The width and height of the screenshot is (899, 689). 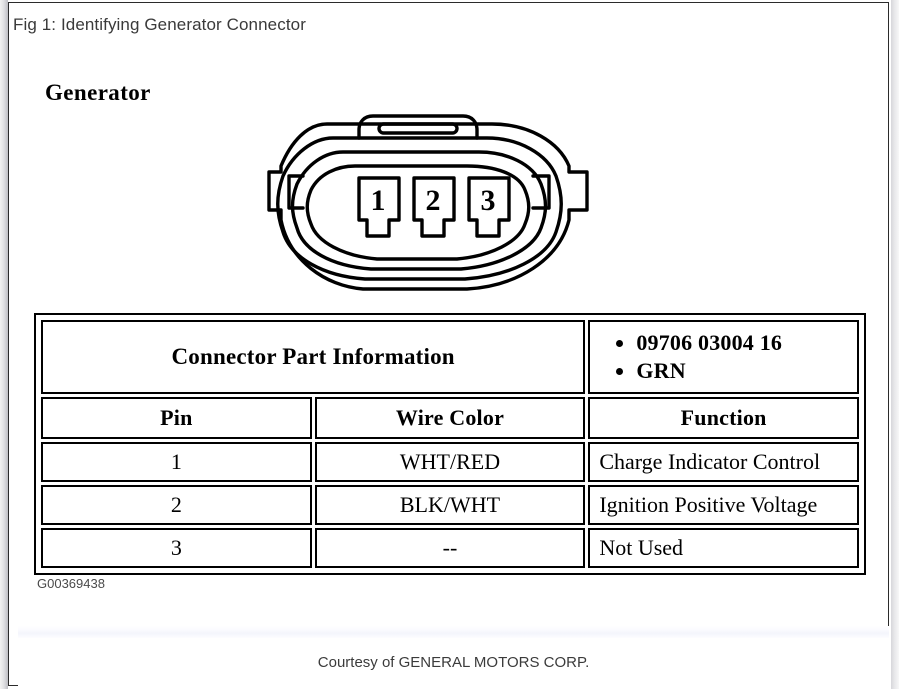 I want to click on cell-function: Charge Indicator Control, so click(x=723, y=462).